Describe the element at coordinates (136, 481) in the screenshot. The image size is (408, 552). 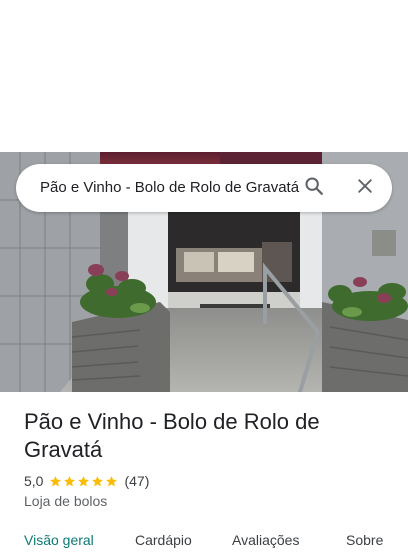
I see `review-count: (47)` at that location.